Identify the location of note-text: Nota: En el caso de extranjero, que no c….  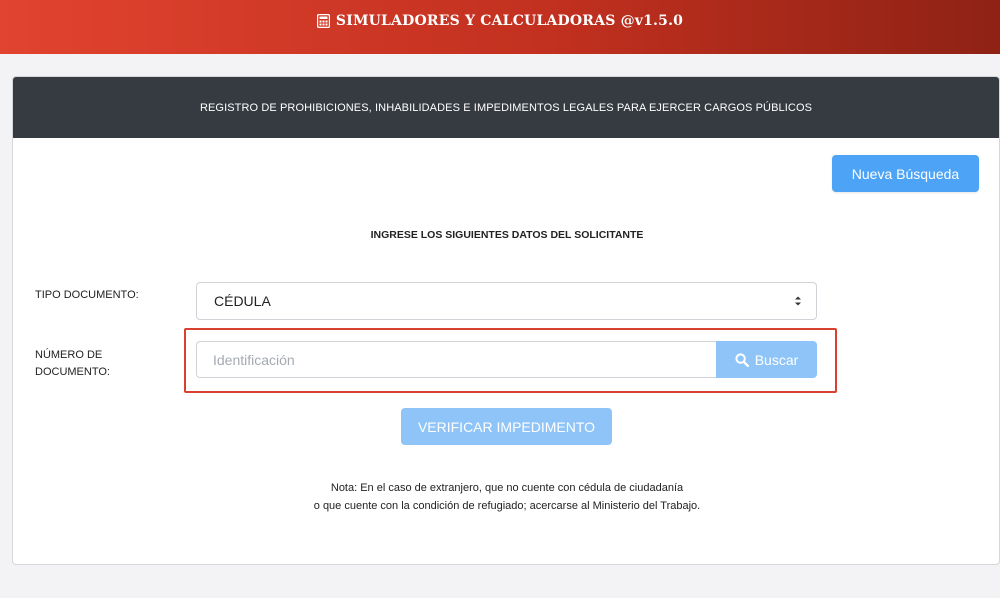
(506, 497).